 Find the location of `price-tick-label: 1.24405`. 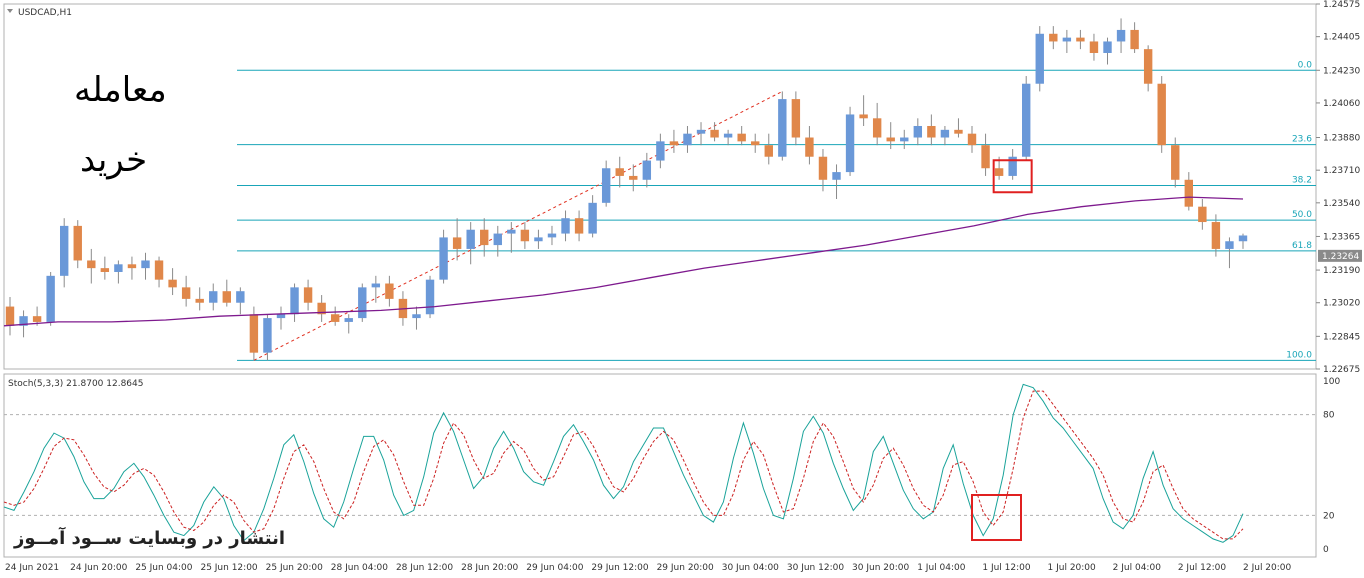

price-tick-label: 1.24405 is located at coordinates (1341, 38).